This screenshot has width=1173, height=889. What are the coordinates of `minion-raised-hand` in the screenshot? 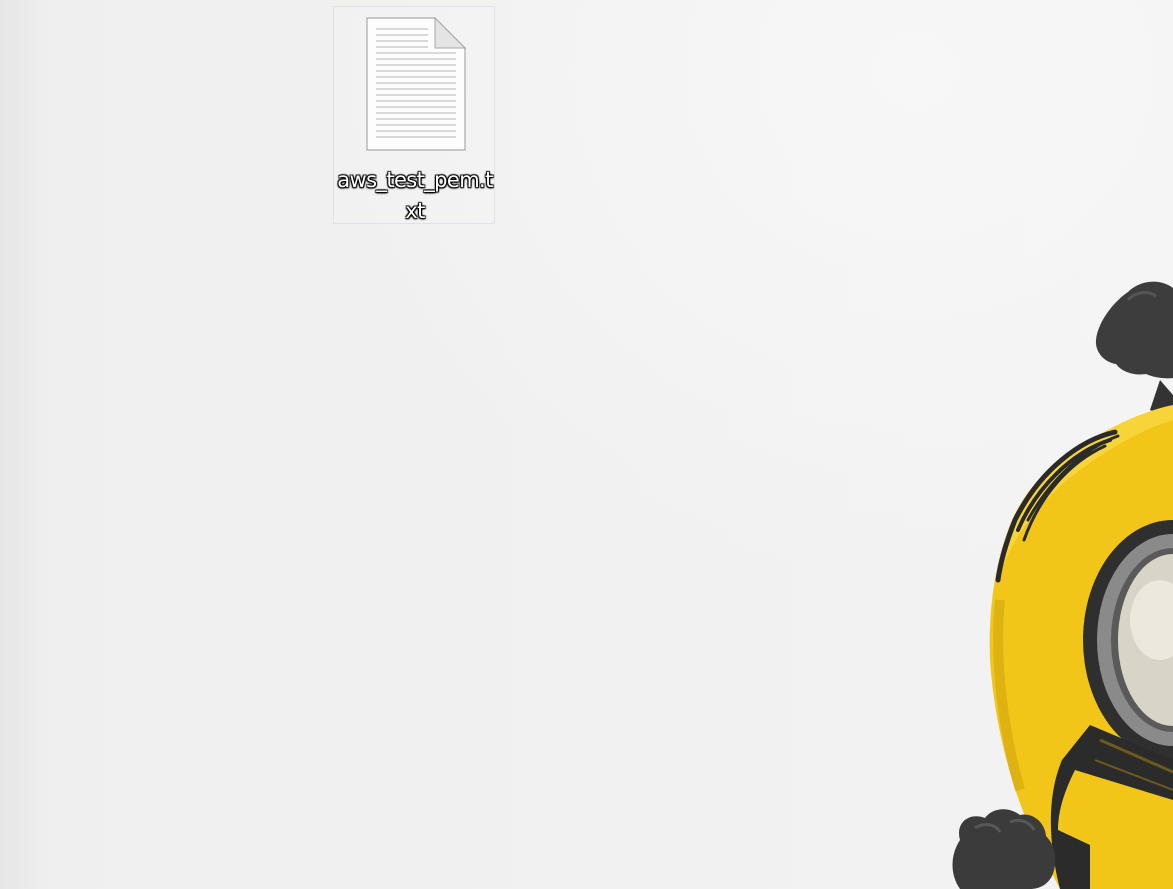 It's located at (1134, 350).